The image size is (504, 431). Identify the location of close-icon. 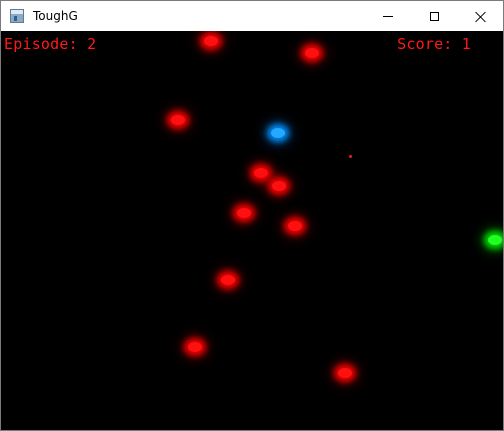
(480, 16).